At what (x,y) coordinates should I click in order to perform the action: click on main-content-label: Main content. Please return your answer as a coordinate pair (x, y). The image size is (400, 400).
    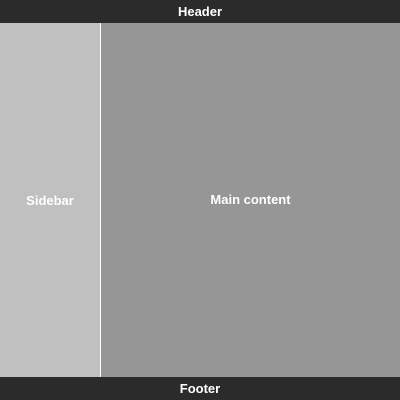
    Looking at the image, I should click on (250, 199).